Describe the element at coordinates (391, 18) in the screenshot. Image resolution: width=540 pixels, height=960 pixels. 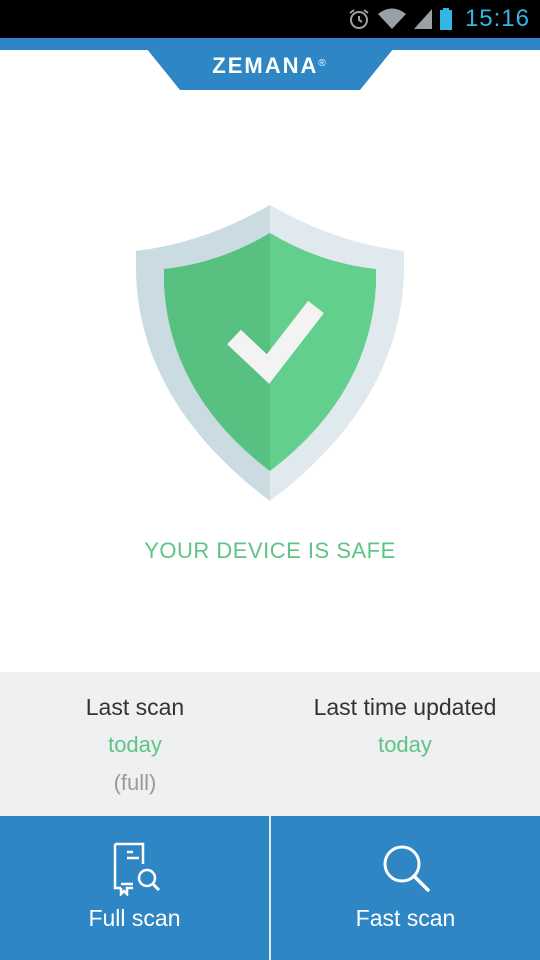
I see `wifi-icon` at that location.